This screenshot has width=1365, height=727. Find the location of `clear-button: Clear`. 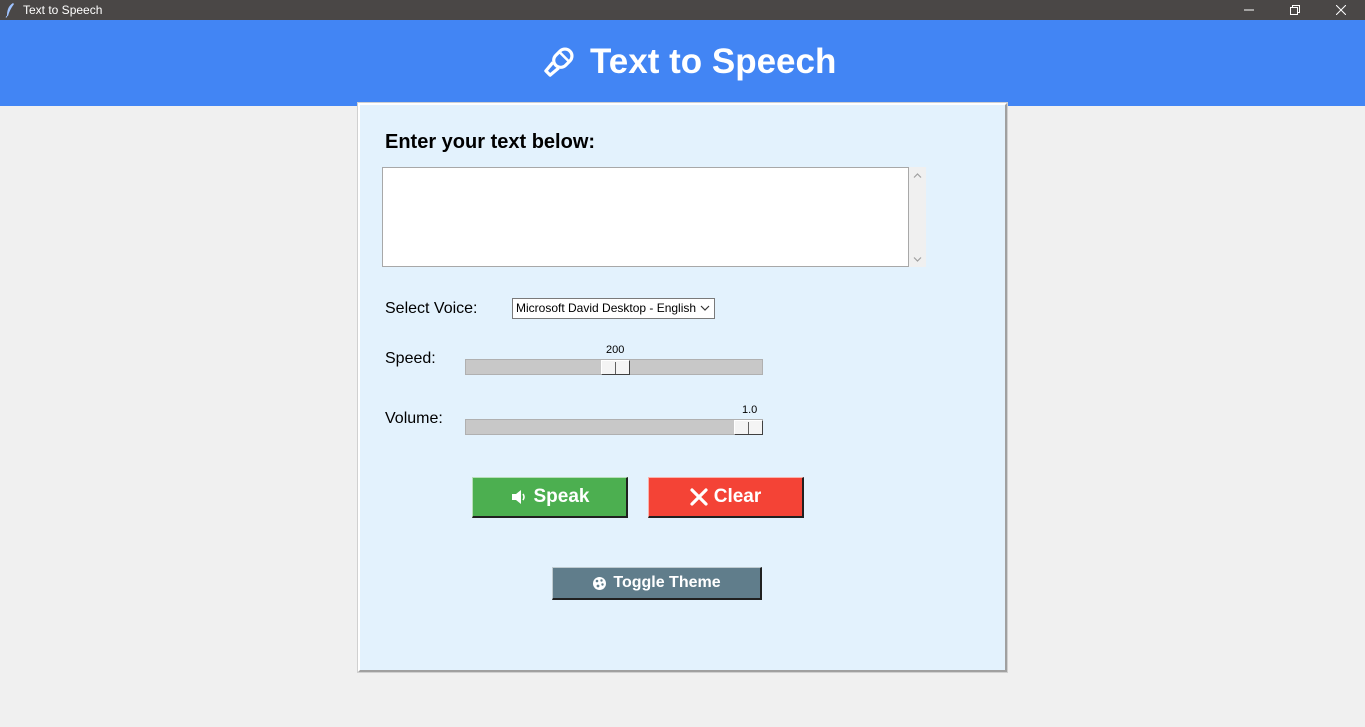

clear-button: Clear is located at coordinates (726, 497).